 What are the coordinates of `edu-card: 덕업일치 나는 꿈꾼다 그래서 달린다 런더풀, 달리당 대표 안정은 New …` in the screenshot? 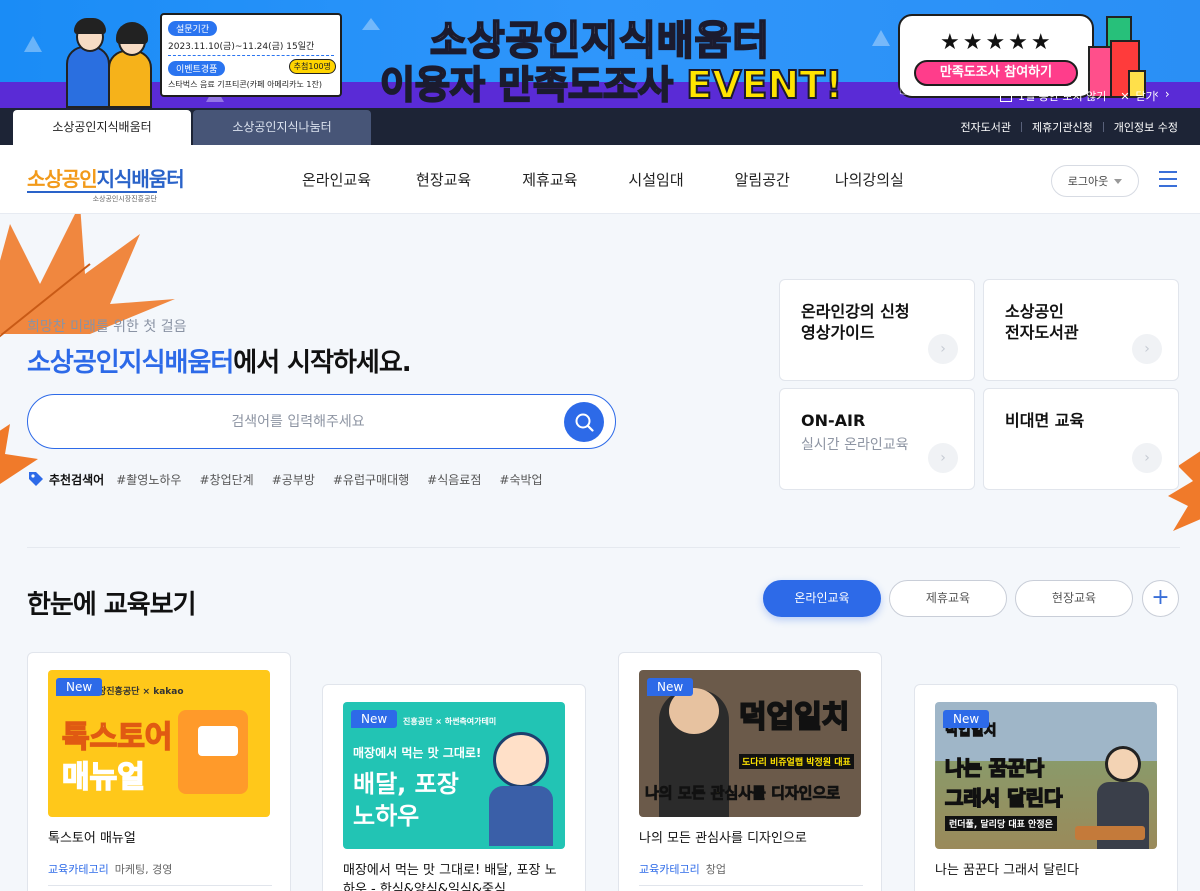 It's located at (1046, 787).